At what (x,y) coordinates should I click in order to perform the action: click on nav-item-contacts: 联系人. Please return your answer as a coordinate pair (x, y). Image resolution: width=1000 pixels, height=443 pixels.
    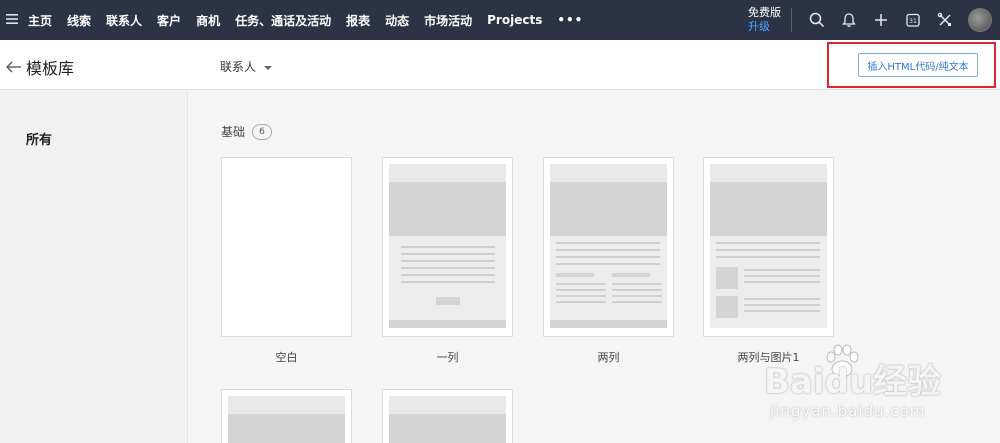
    Looking at the image, I should click on (124, 20).